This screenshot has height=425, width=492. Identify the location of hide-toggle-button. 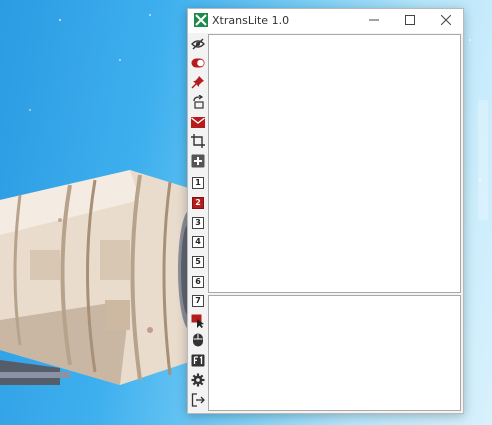
(198, 44).